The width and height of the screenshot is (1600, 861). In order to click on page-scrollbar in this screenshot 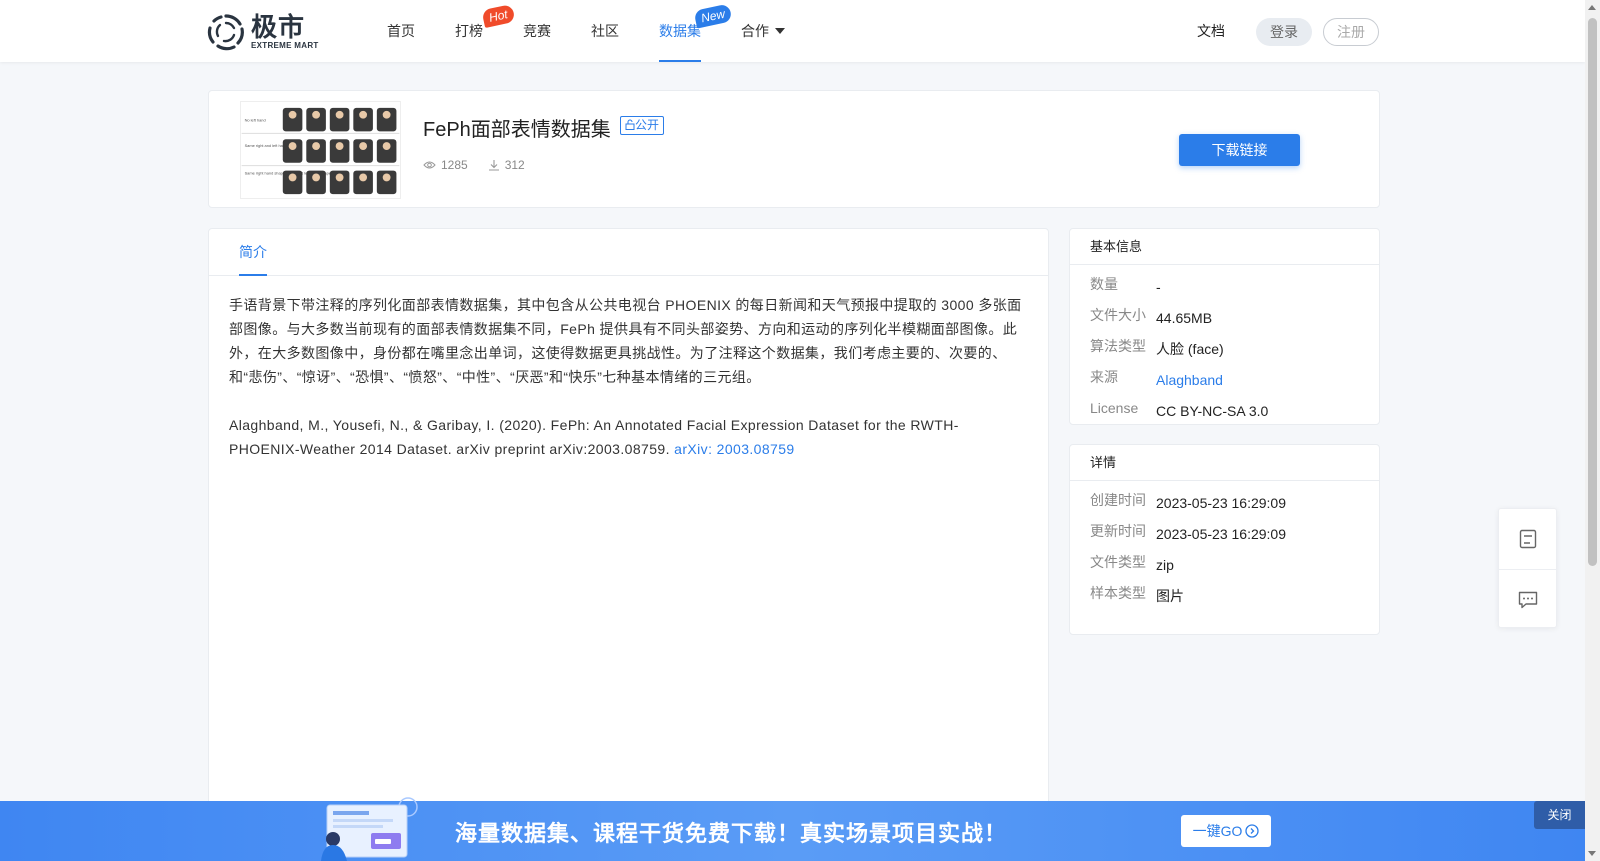, I will do `click(1592, 430)`.